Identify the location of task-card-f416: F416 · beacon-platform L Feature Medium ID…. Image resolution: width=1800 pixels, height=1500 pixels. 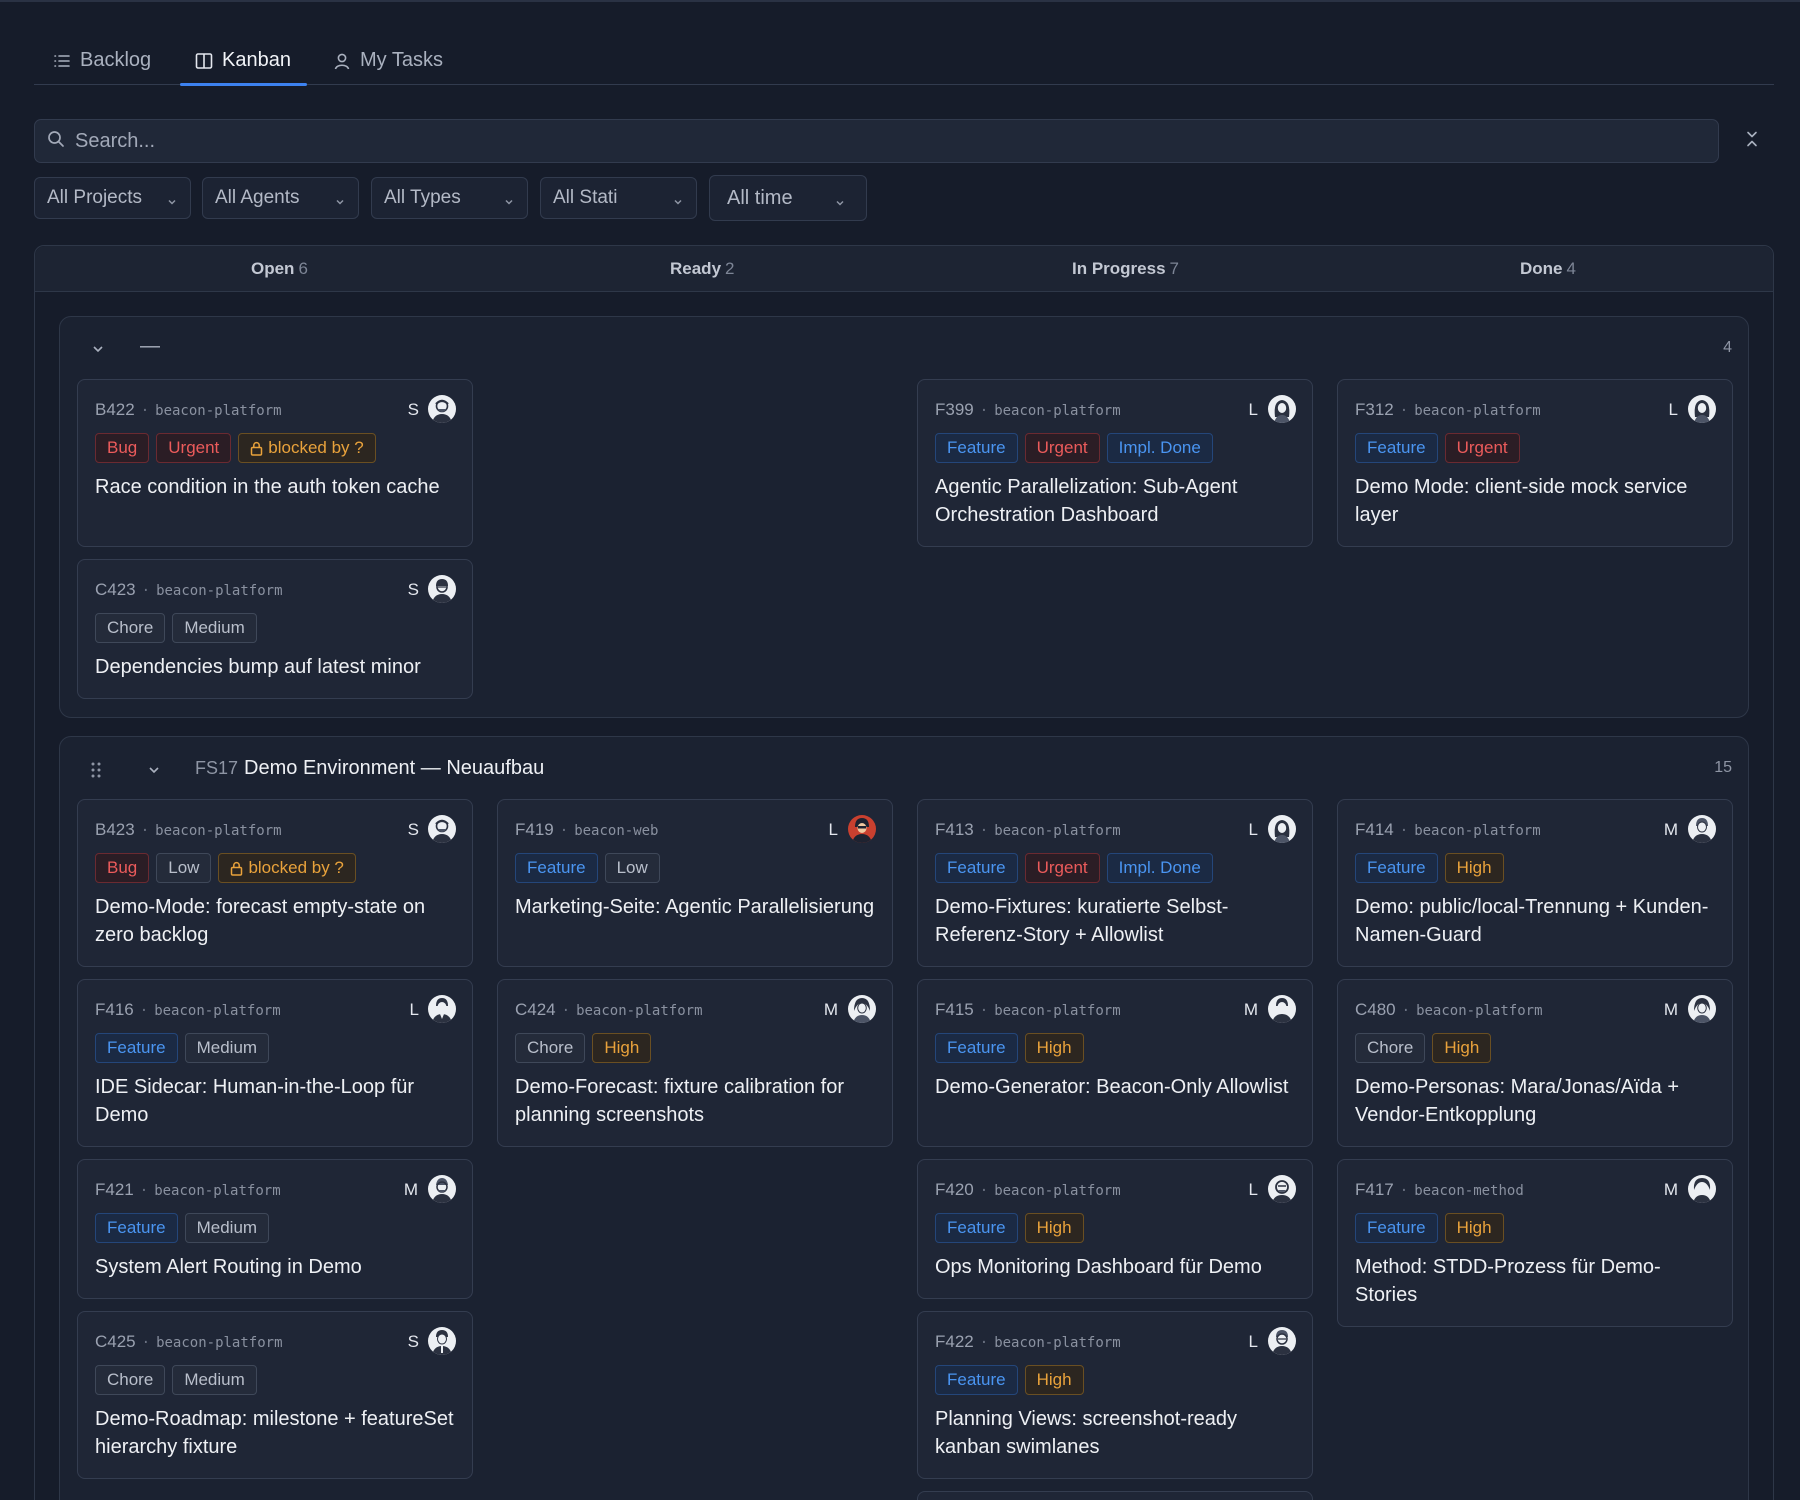
(275, 1063).